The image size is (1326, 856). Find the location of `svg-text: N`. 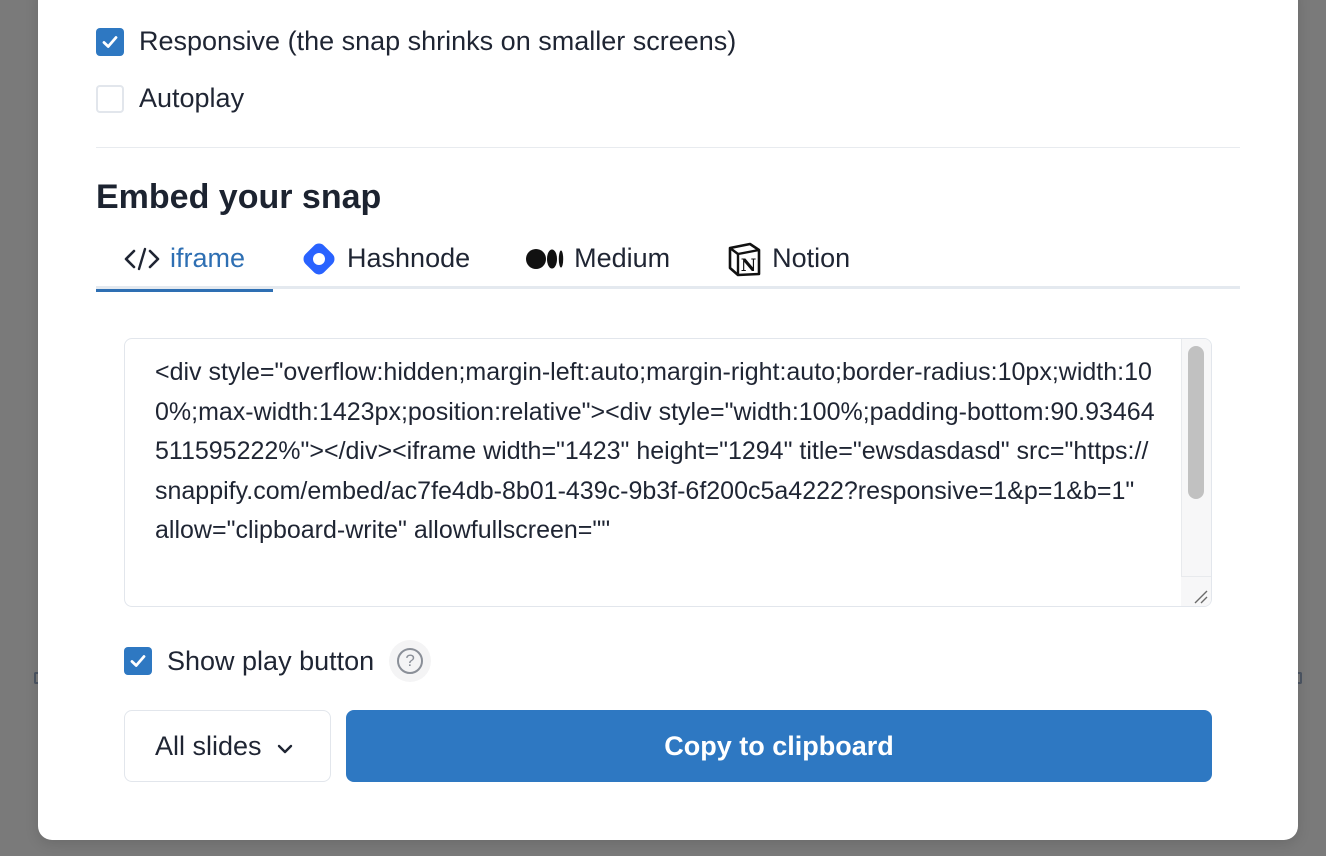

svg-text: N is located at coordinates (749, 266).